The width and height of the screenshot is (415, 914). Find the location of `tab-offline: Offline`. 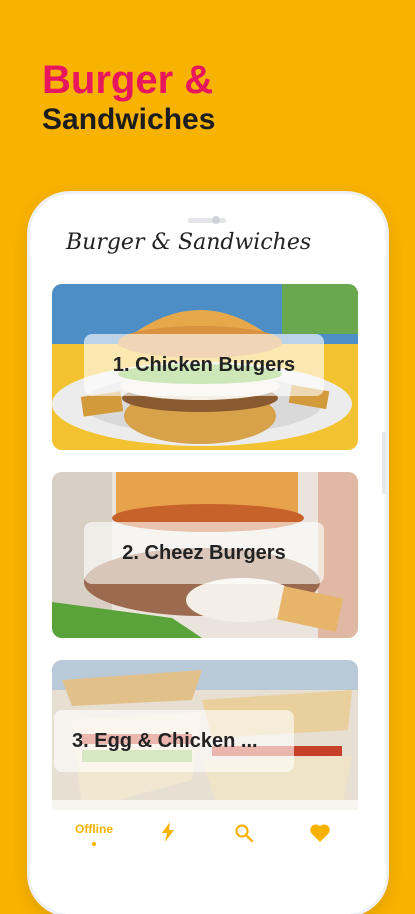

tab-offline: Offline is located at coordinates (94, 834).